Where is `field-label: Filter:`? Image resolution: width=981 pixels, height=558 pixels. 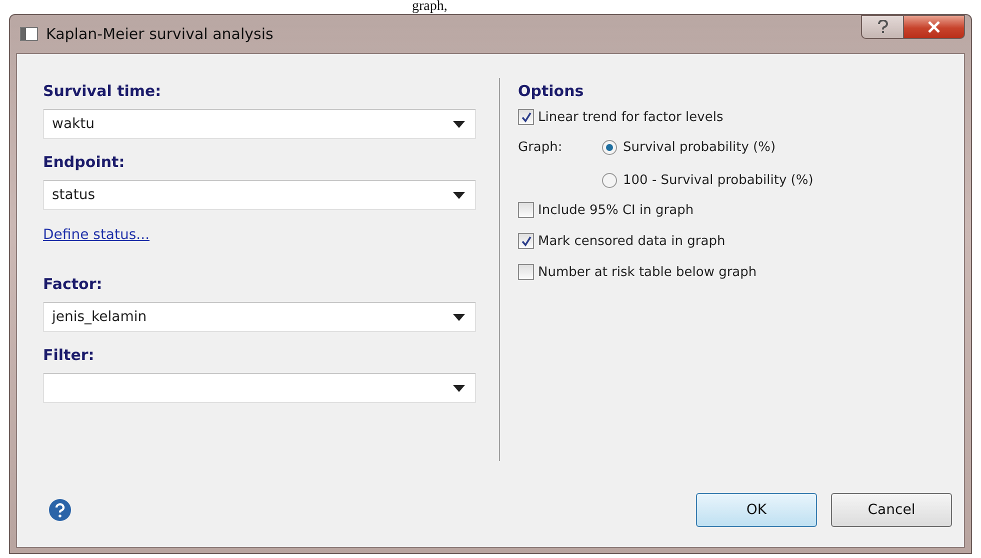
field-label: Filter: is located at coordinates (69, 355).